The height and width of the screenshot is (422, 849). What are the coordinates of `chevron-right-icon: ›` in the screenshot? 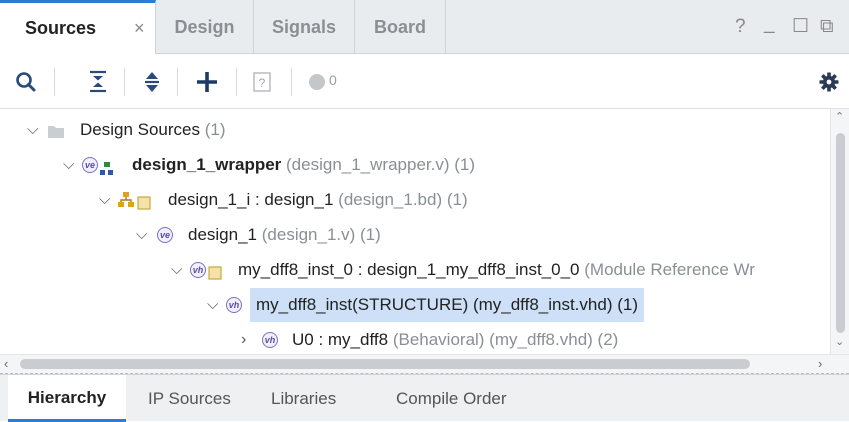 It's located at (248, 338).